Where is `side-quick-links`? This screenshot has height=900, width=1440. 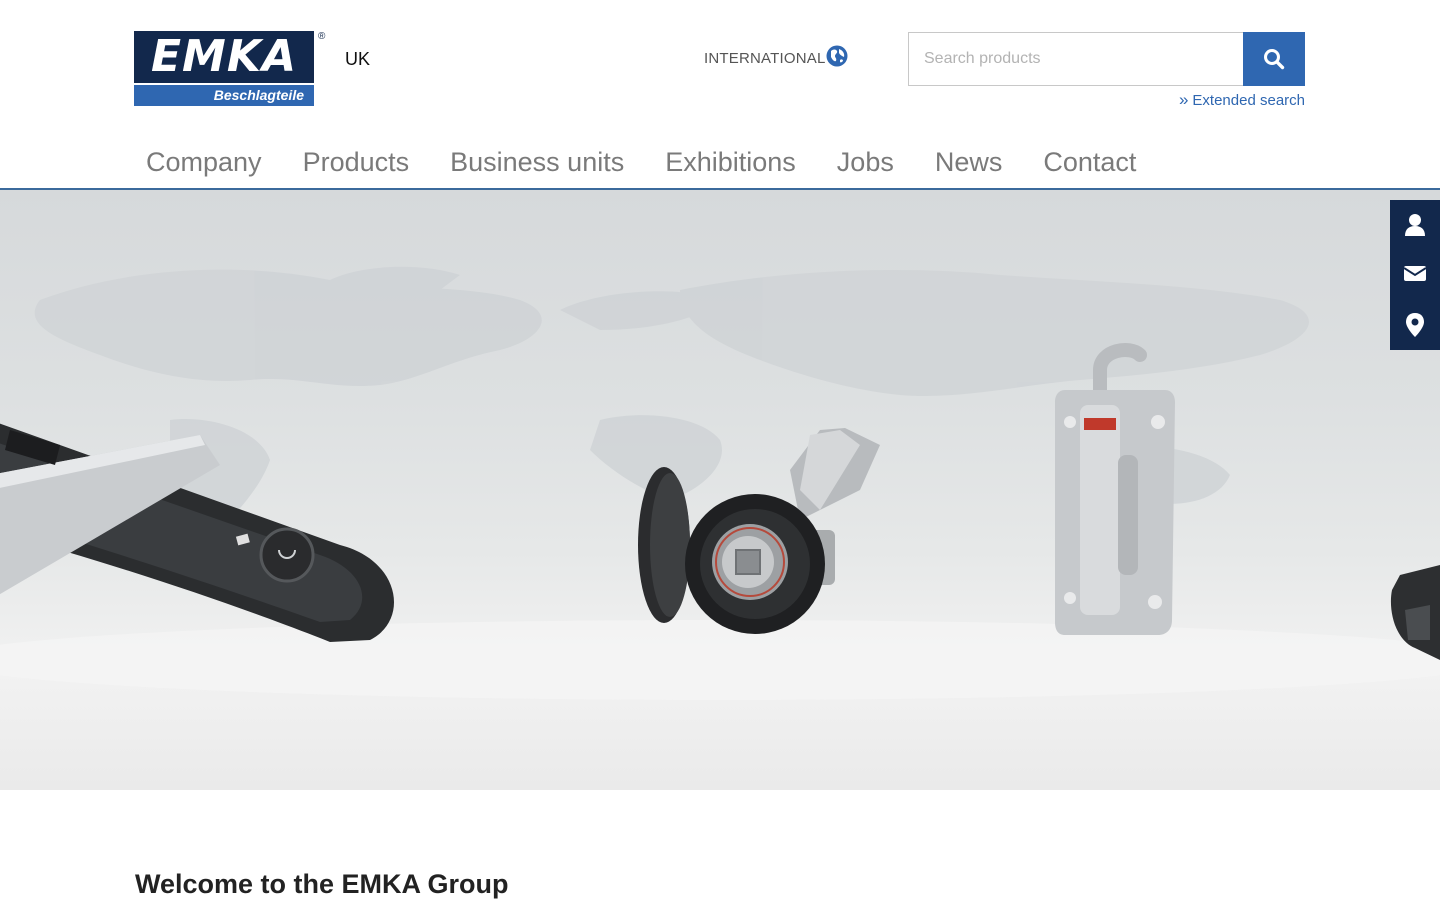
side-quick-links is located at coordinates (1415, 275).